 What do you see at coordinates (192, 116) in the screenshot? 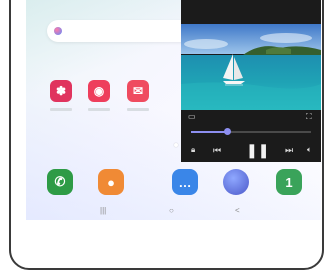
I see `minimize-icon: ▭` at bounding box center [192, 116].